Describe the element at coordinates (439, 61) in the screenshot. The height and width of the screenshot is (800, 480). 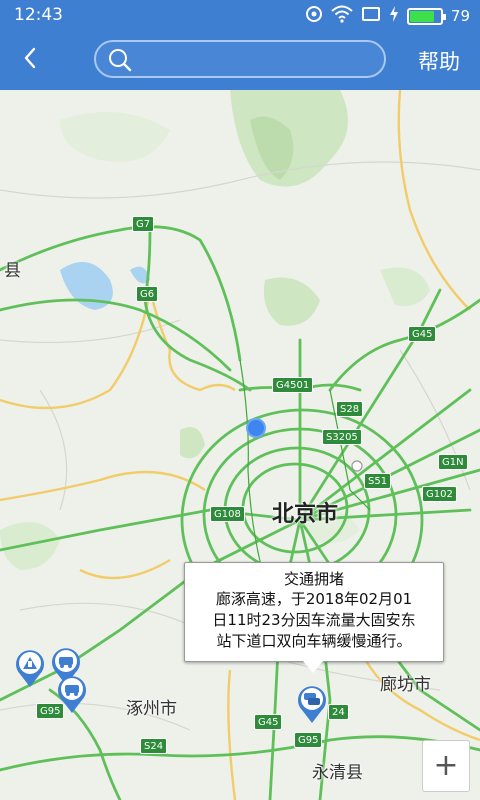
I see `help-button: 帮助` at that location.